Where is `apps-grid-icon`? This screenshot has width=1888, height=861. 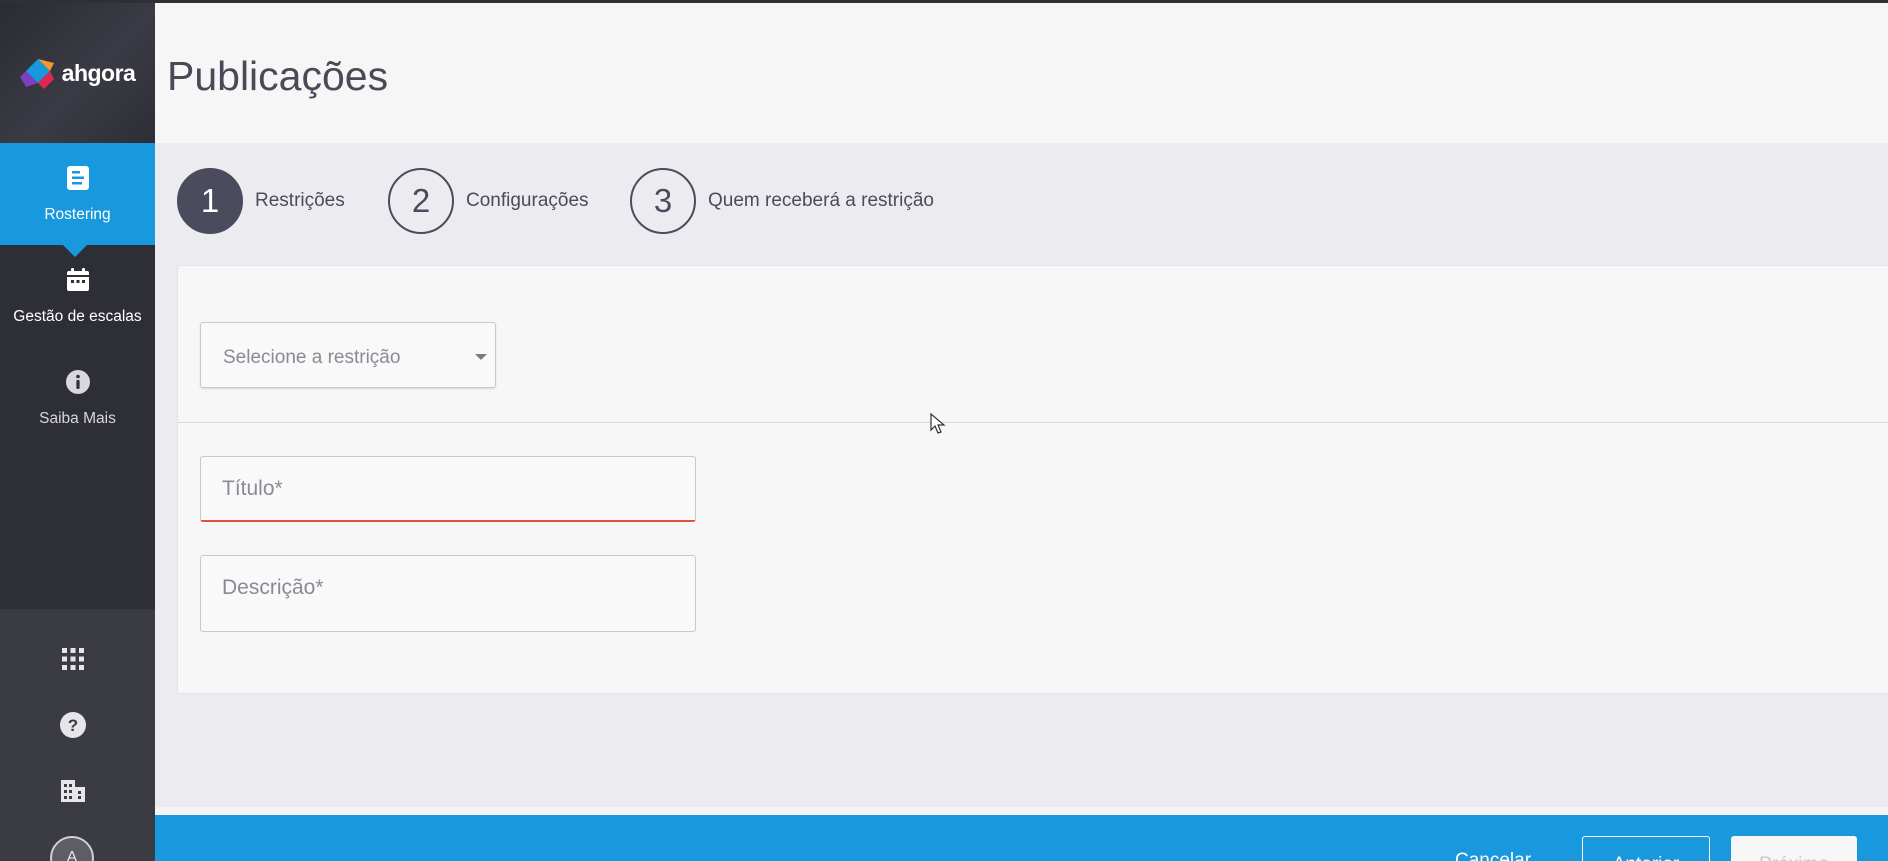
apps-grid-icon is located at coordinates (73, 659).